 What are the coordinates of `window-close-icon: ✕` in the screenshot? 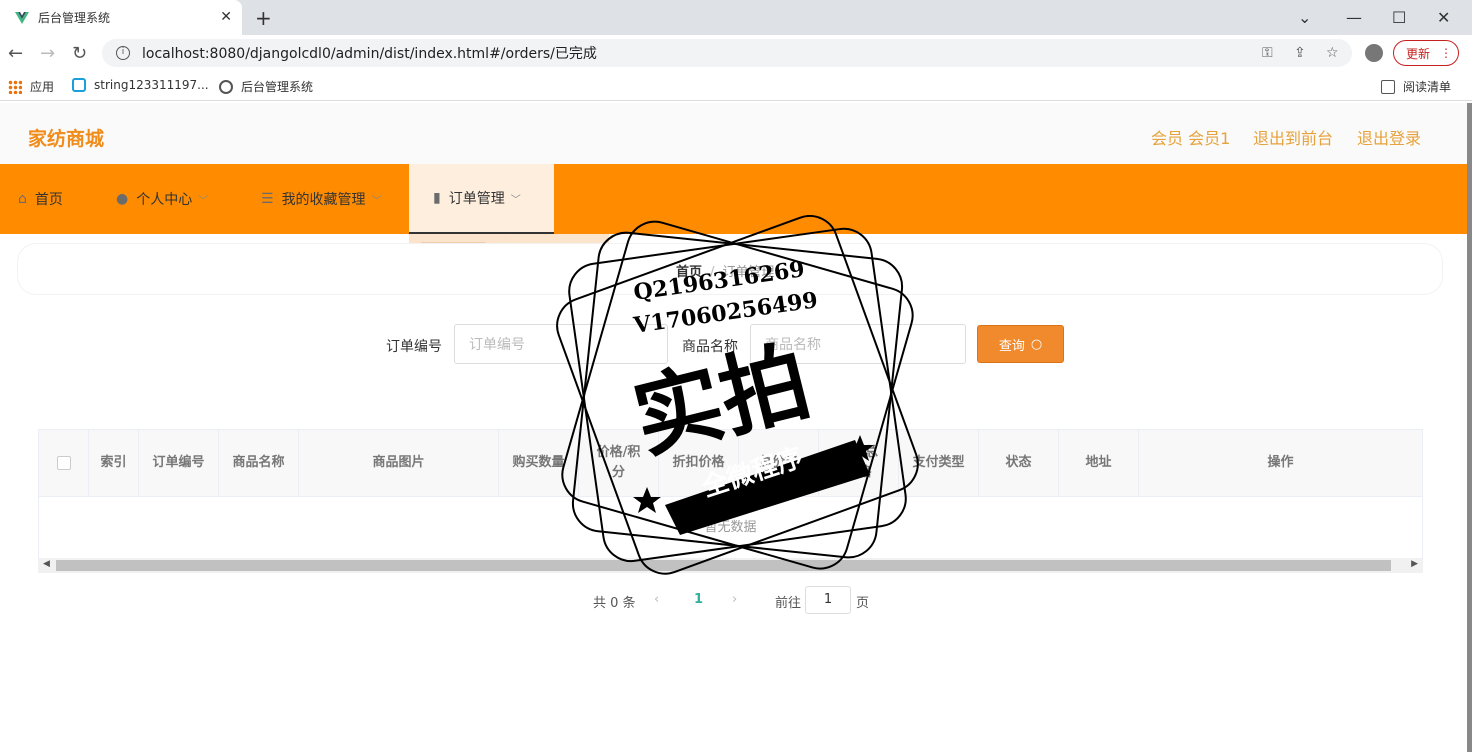 It's located at (1443, 17).